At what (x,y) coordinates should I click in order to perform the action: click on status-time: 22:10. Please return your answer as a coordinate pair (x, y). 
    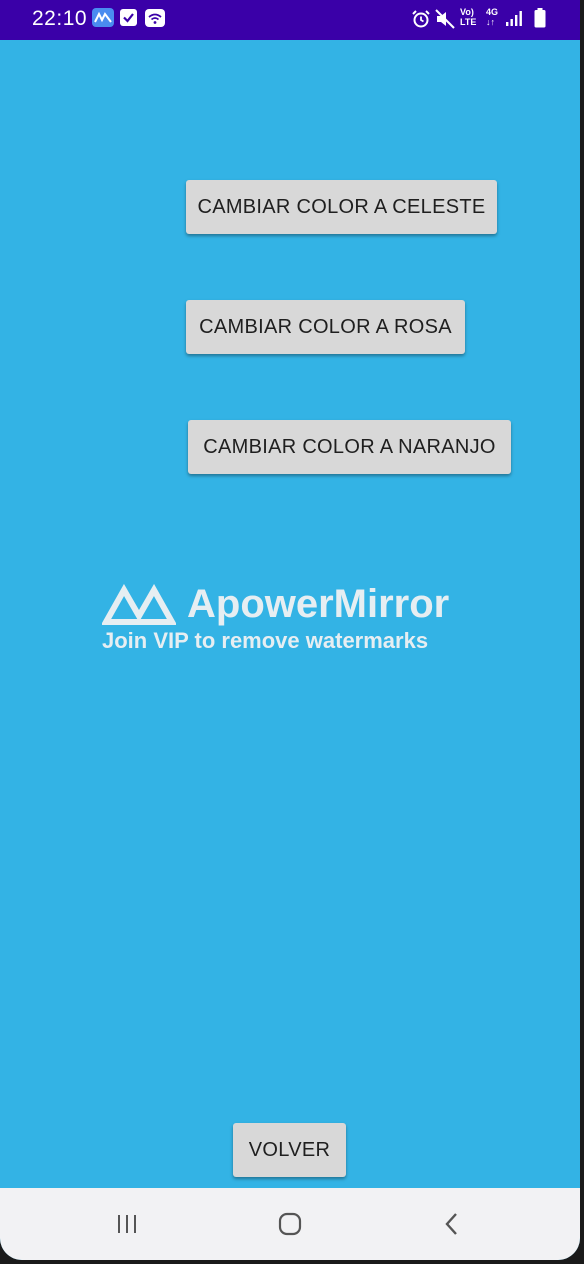
    Looking at the image, I should click on (60, 18).